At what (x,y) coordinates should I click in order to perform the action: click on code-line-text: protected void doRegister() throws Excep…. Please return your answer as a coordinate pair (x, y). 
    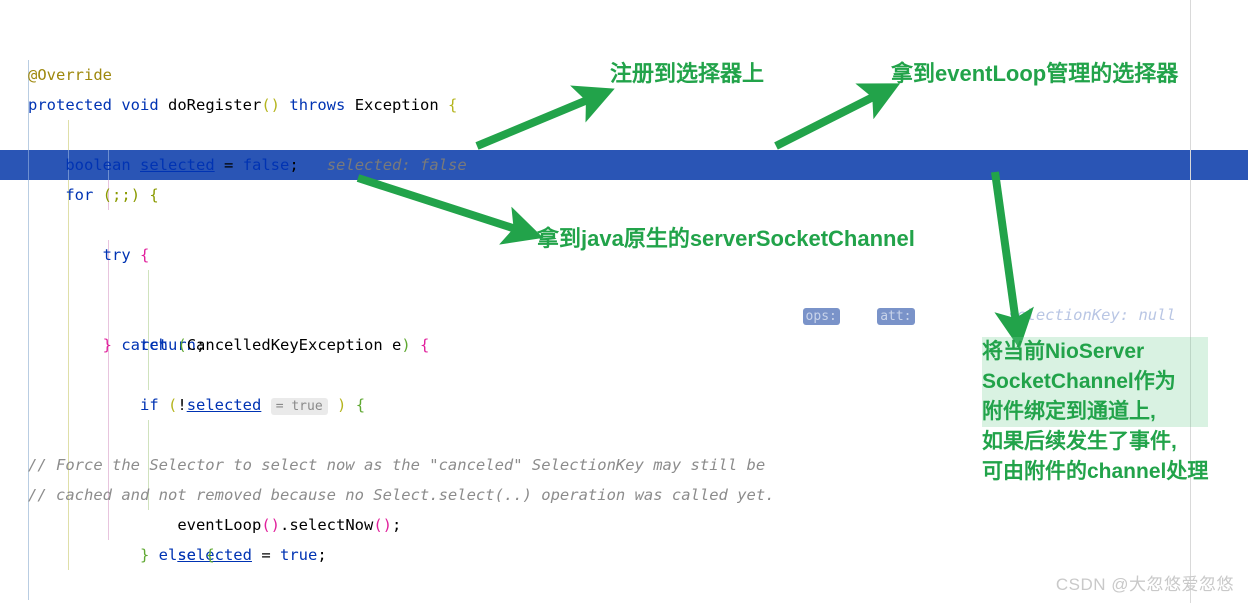
    Looking at the image, I should click on (243, 105).